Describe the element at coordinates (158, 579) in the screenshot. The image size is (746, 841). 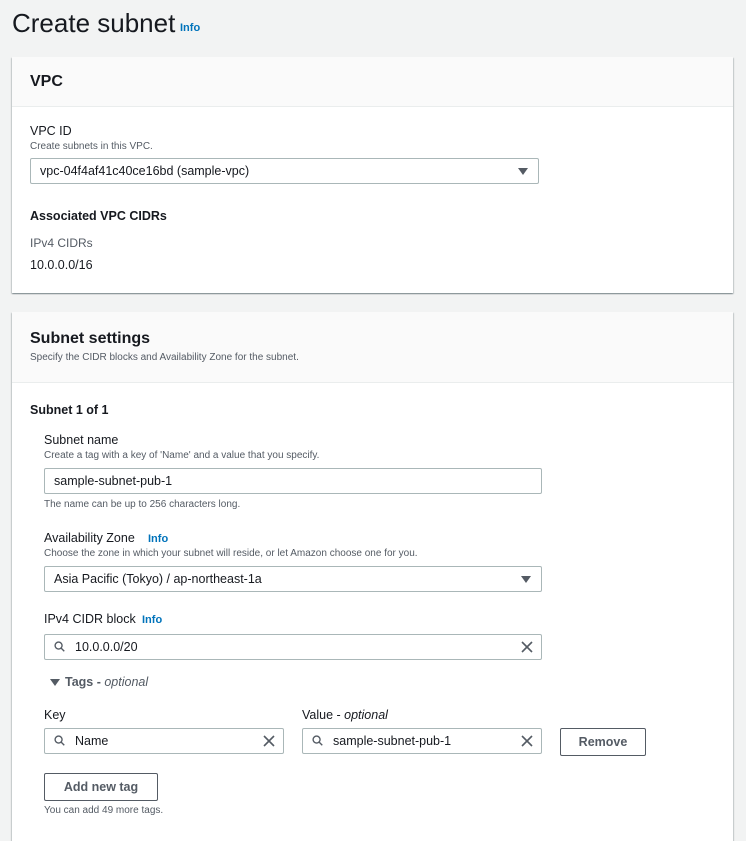
I see `az-value: Asia Pacific (Tokyo) / ap-northeast-1a` at that location.